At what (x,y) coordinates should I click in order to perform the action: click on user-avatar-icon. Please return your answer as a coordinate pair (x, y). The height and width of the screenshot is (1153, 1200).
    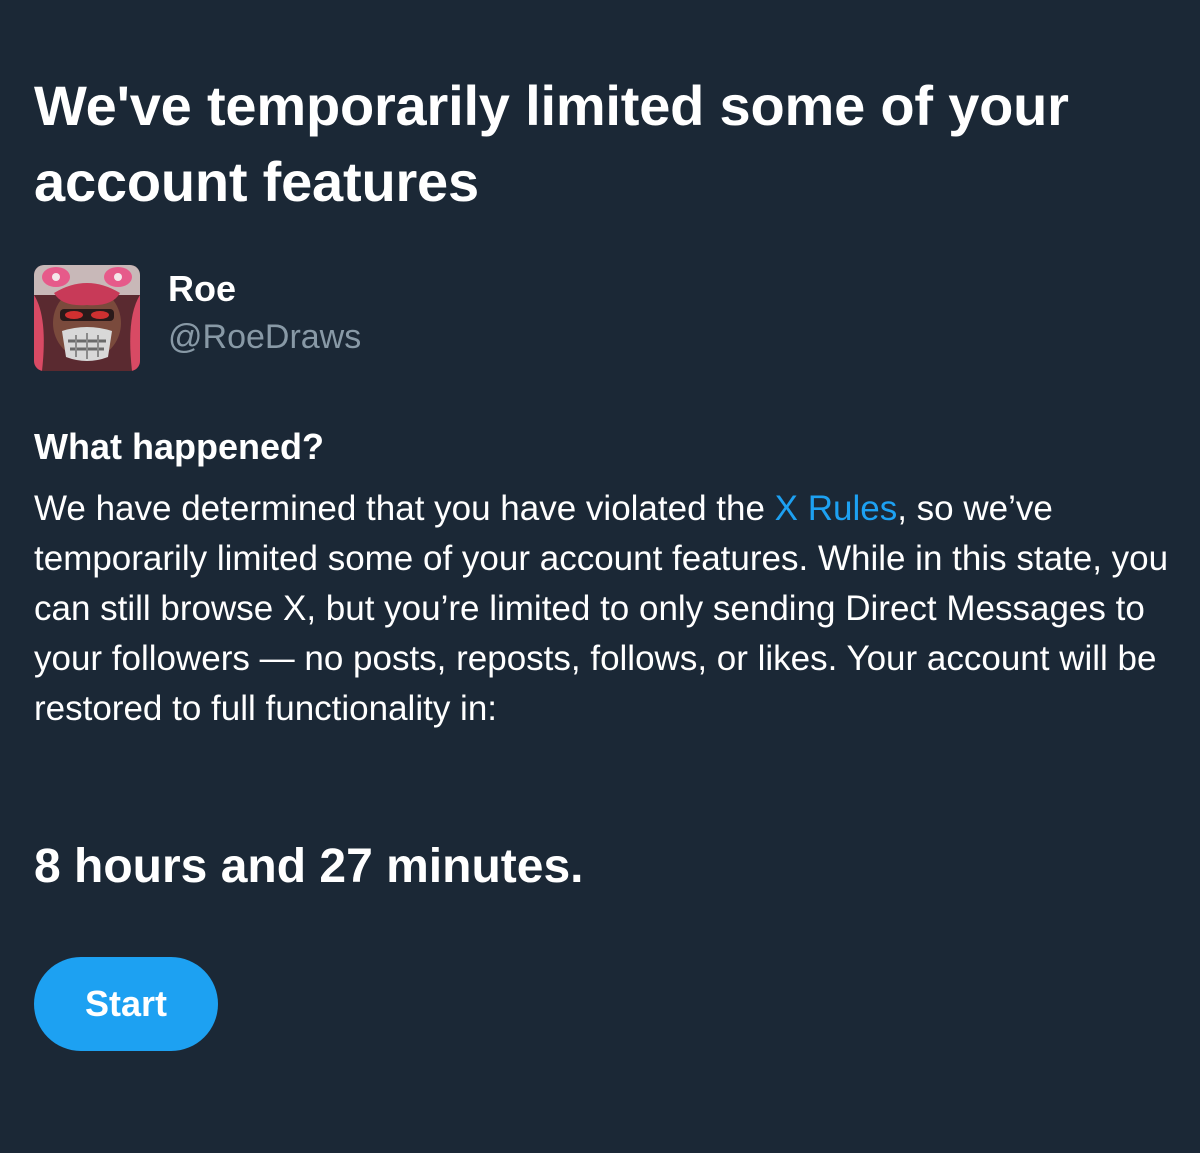
    Looking at the image, I should click on (87, 318).